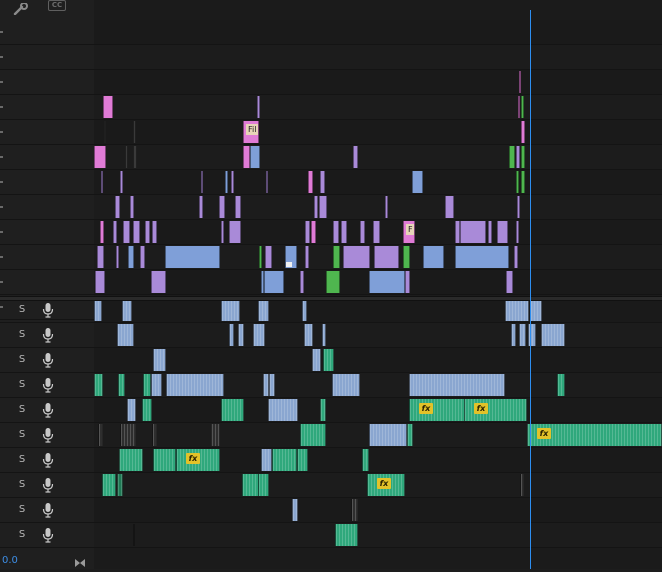 The height and width of the screenshot is (572, 662). I want to click on wrench-icon, so click(21, 8).